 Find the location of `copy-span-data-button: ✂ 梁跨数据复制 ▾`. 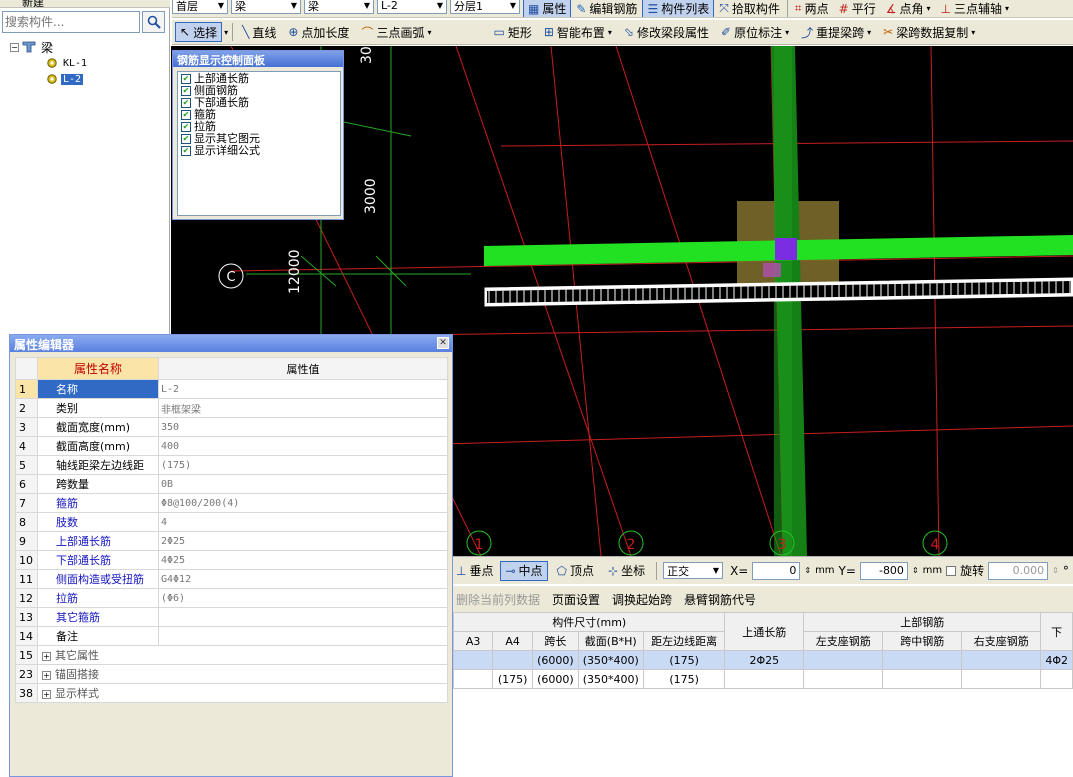

copy-span-data-button: ✂ 梁跨数据复制 ▾ is located at coordinates (929, 32).